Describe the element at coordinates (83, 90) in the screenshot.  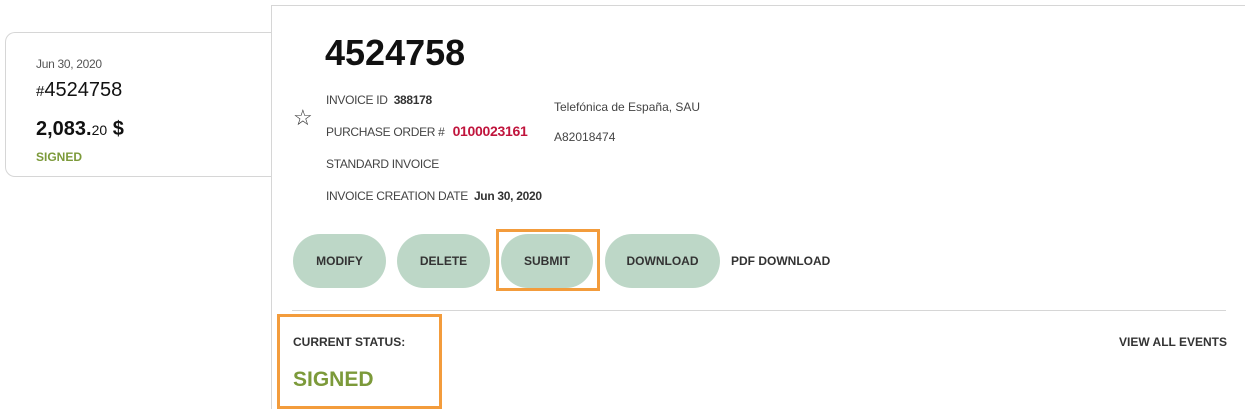
I see `summary-number-value: 4524758` at that location.